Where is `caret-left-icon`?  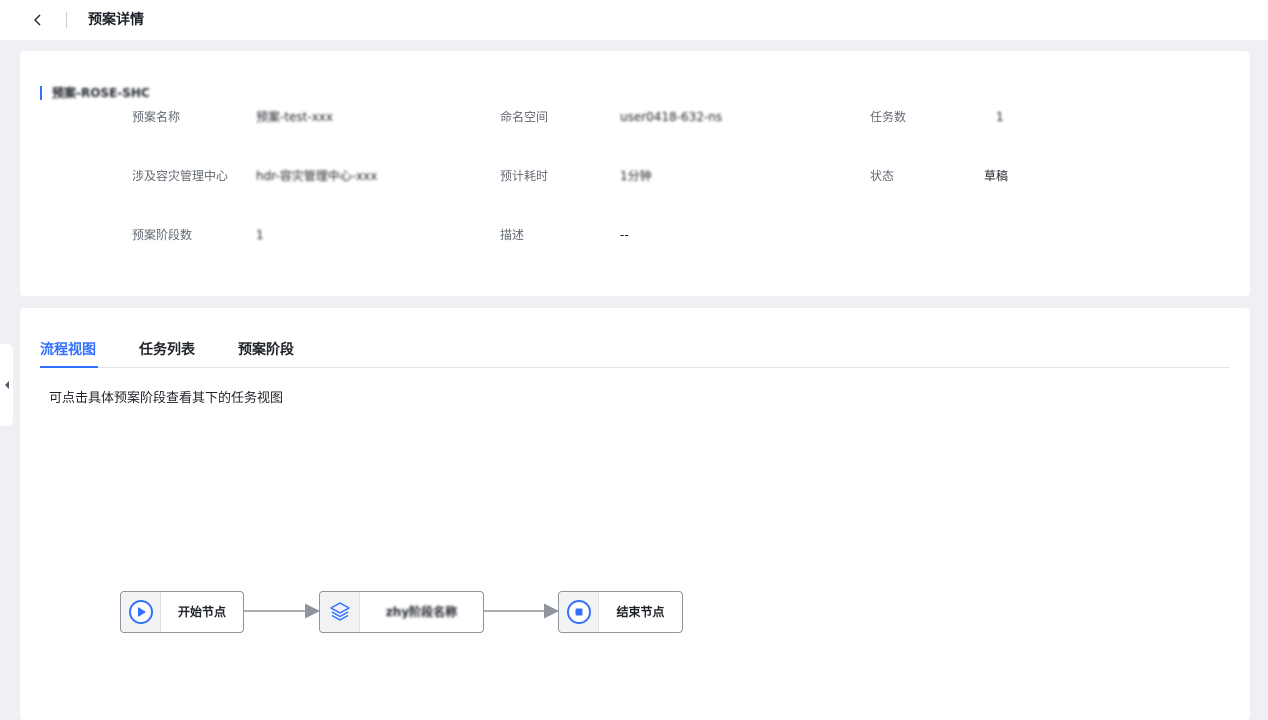 caret-left-icon is located at coordinates (6, 385).